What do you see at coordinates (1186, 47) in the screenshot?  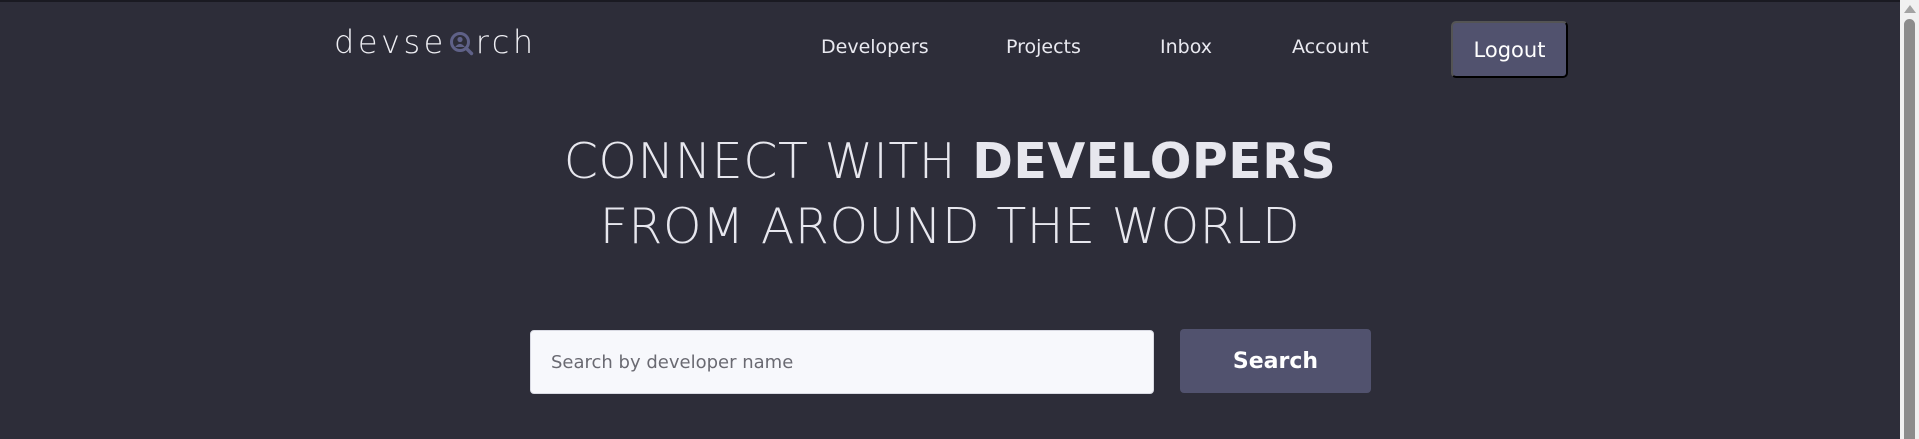 I see `nav-inbox: Inbox` at bounding box center [1186, 47].